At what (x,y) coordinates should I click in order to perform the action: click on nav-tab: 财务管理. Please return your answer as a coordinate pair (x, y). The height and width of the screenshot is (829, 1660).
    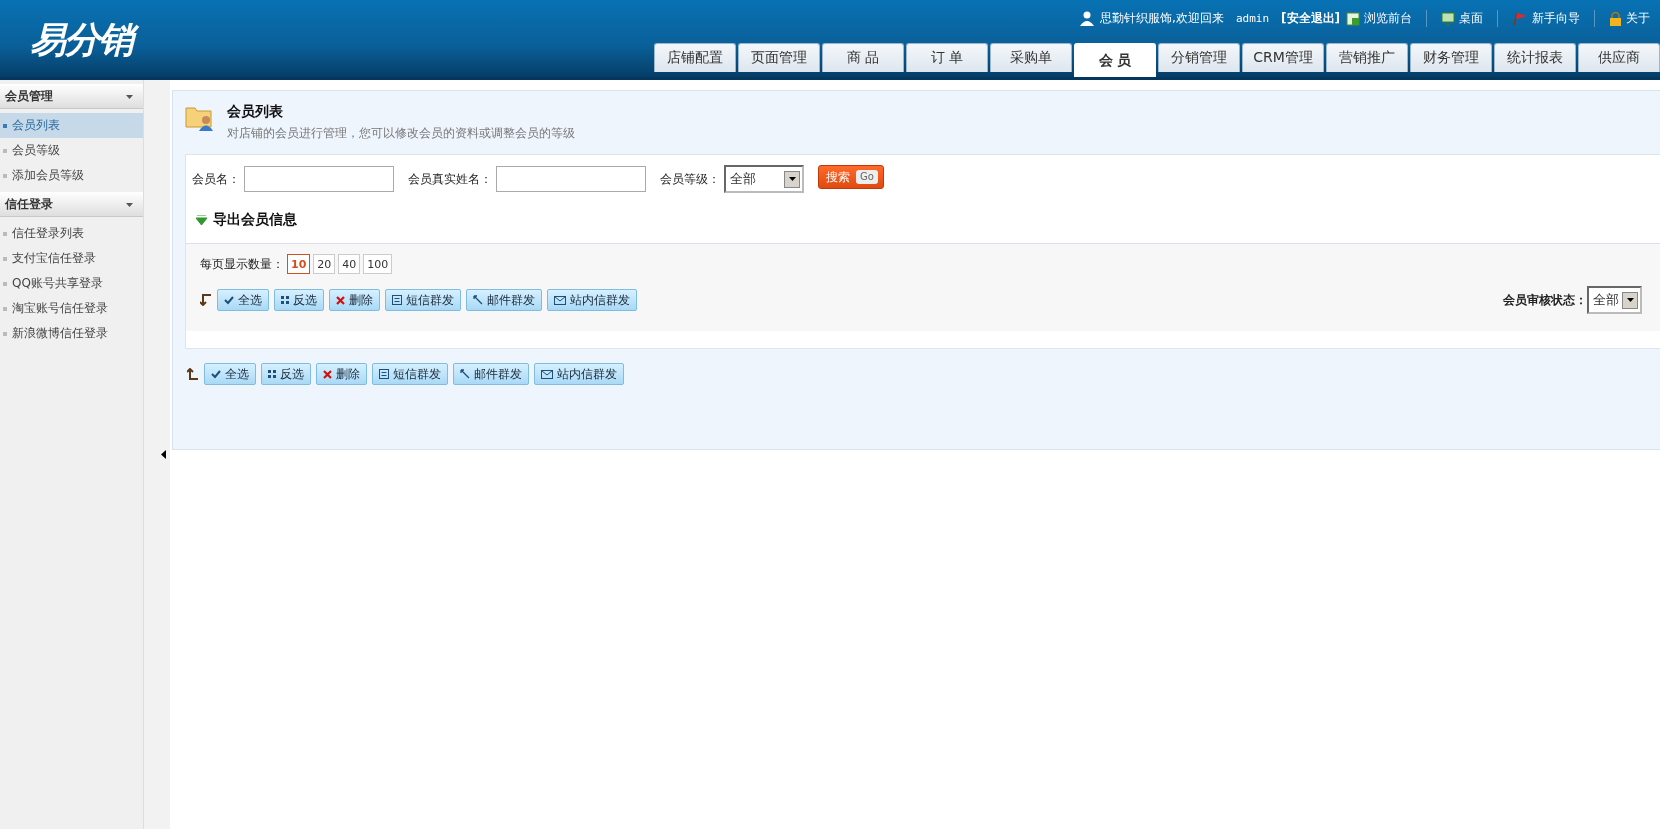
    Looking at the image, I should click on (1451, 57).